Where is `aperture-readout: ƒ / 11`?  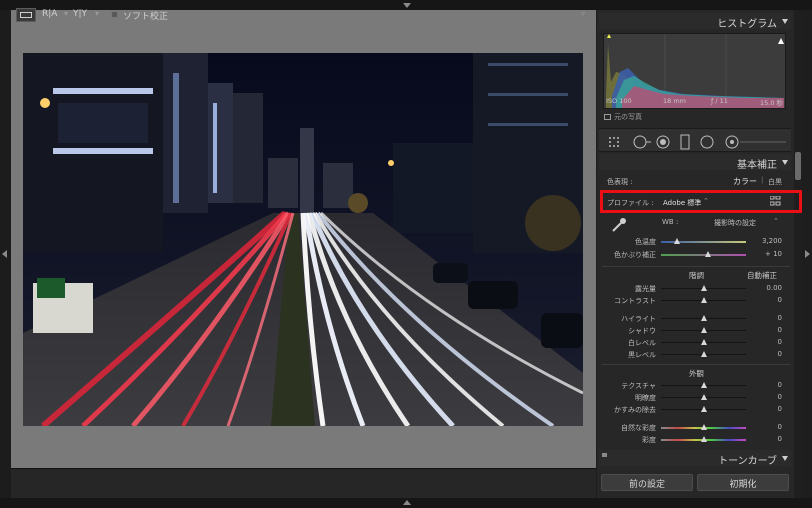 aperture-readout: ƒ / 11 is located at coordinates (719, 101).